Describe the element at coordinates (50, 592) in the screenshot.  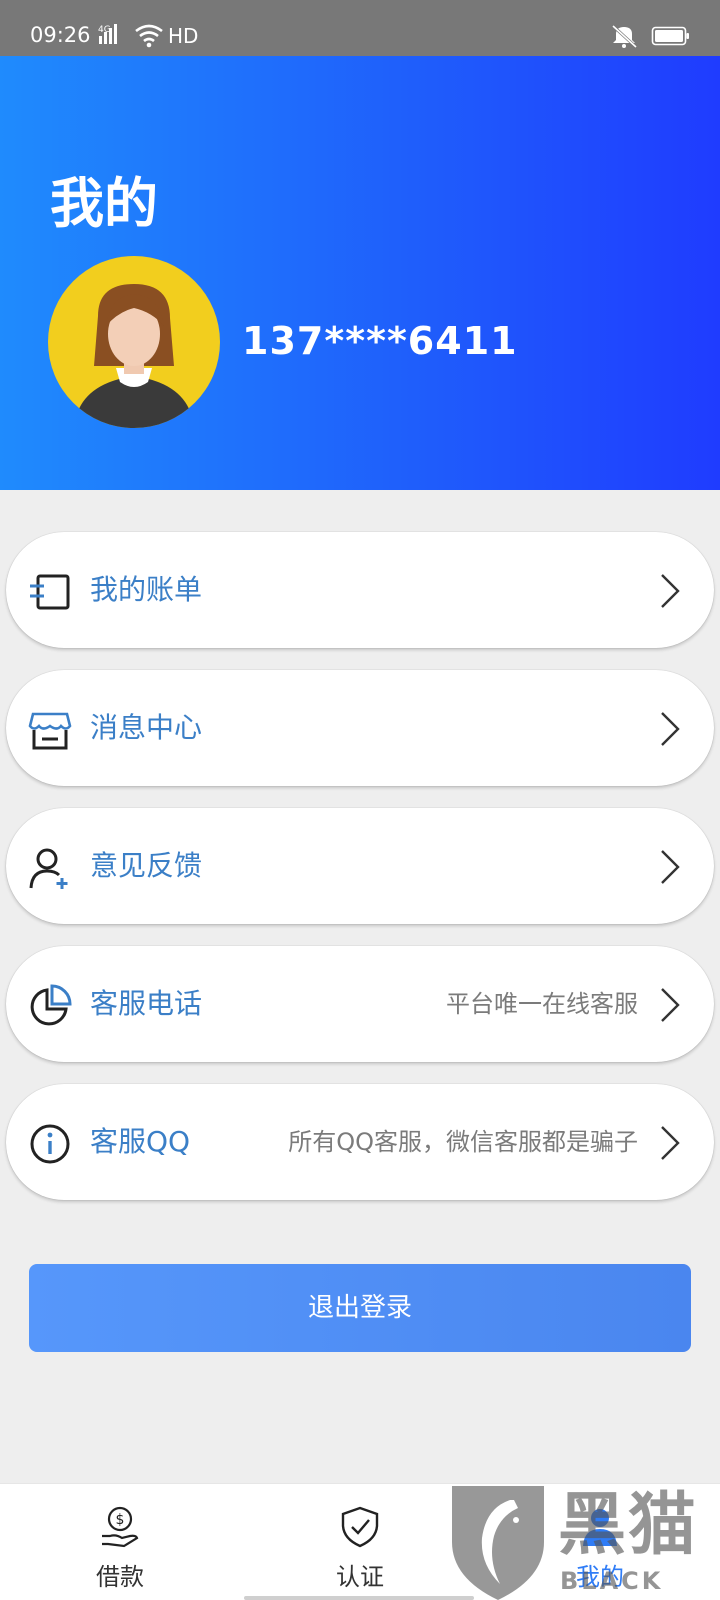
I see `bill-icon` at that location.